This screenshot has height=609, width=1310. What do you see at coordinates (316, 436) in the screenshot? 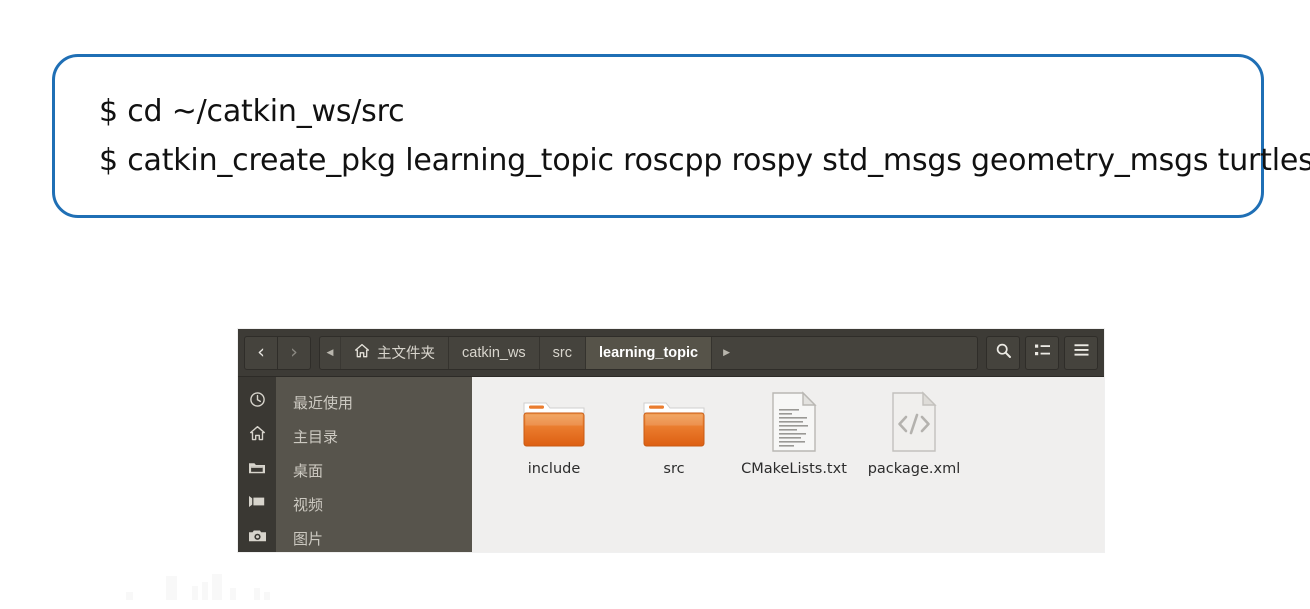
I see `sidebar-item-label: 主目录` at bounding box center [316, 436].